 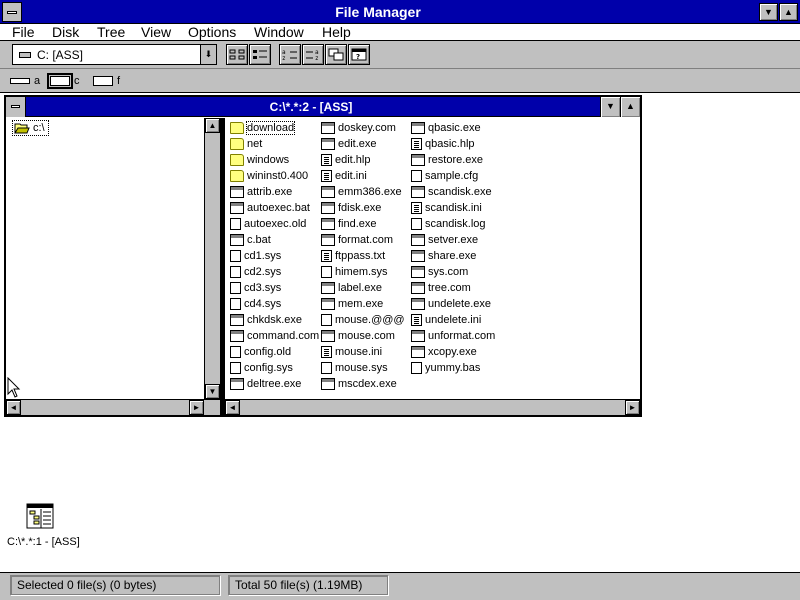 What do you see at coordinates (255, 304) in the screenshot?
I see `file-item: cd4.sys` at bounding box center [255, 304].